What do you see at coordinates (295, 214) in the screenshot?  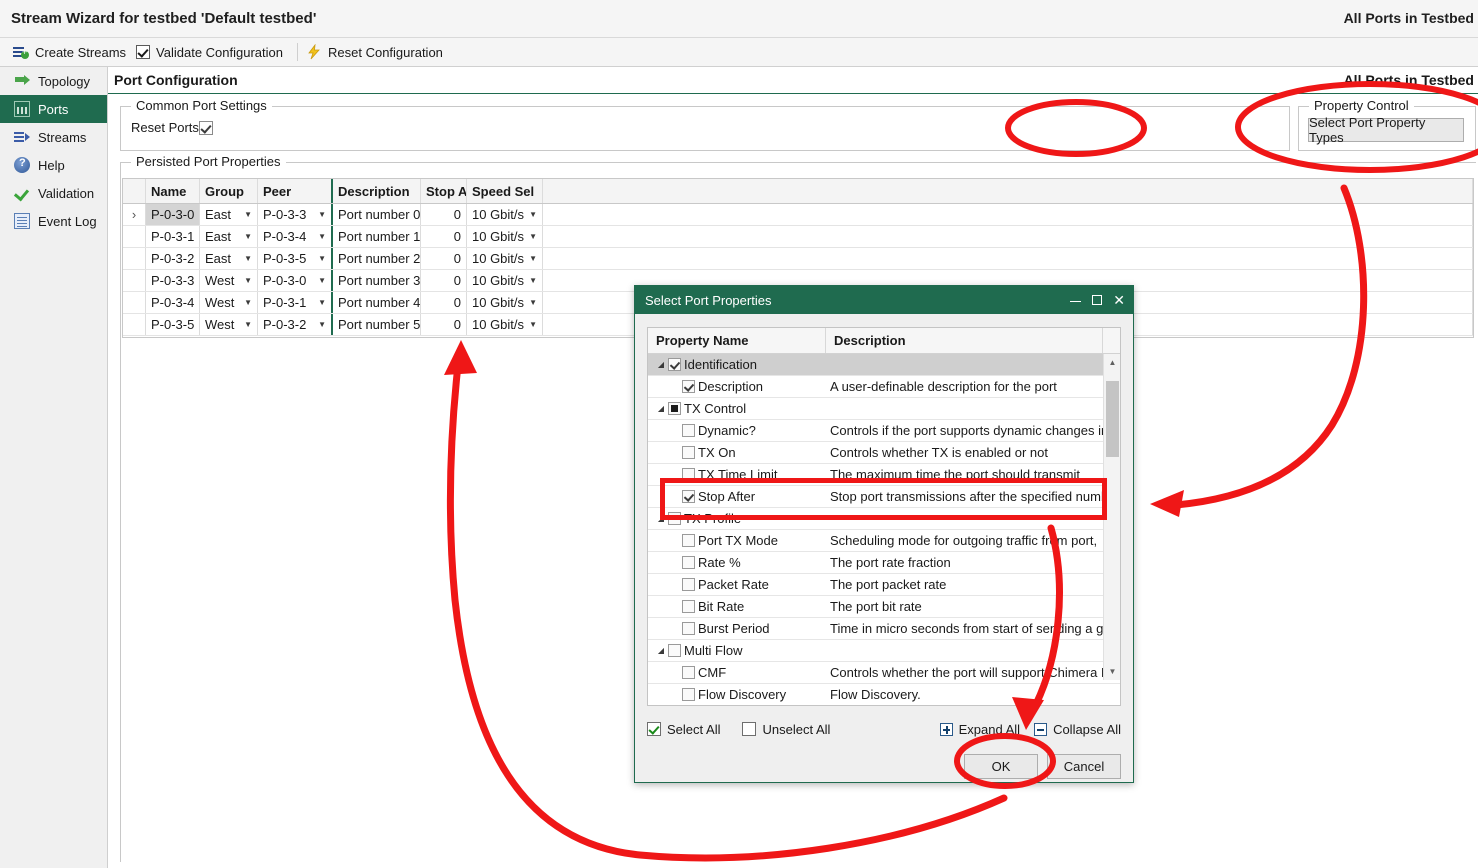 I see `cell-peer: P-0-3-3 ▼` at bounding box center [295, 214].